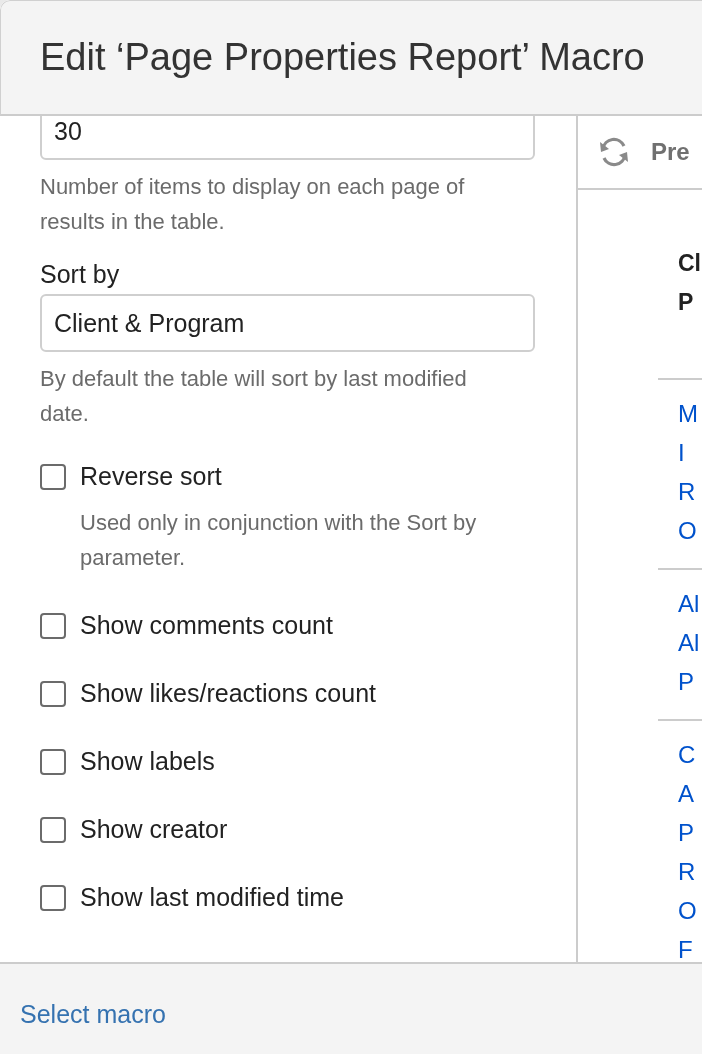 This screenshot has width=702, height=1054. Describe the element at coordinates (689, 283) in the screenshot. I see `column-heading: Cl P` at that location.